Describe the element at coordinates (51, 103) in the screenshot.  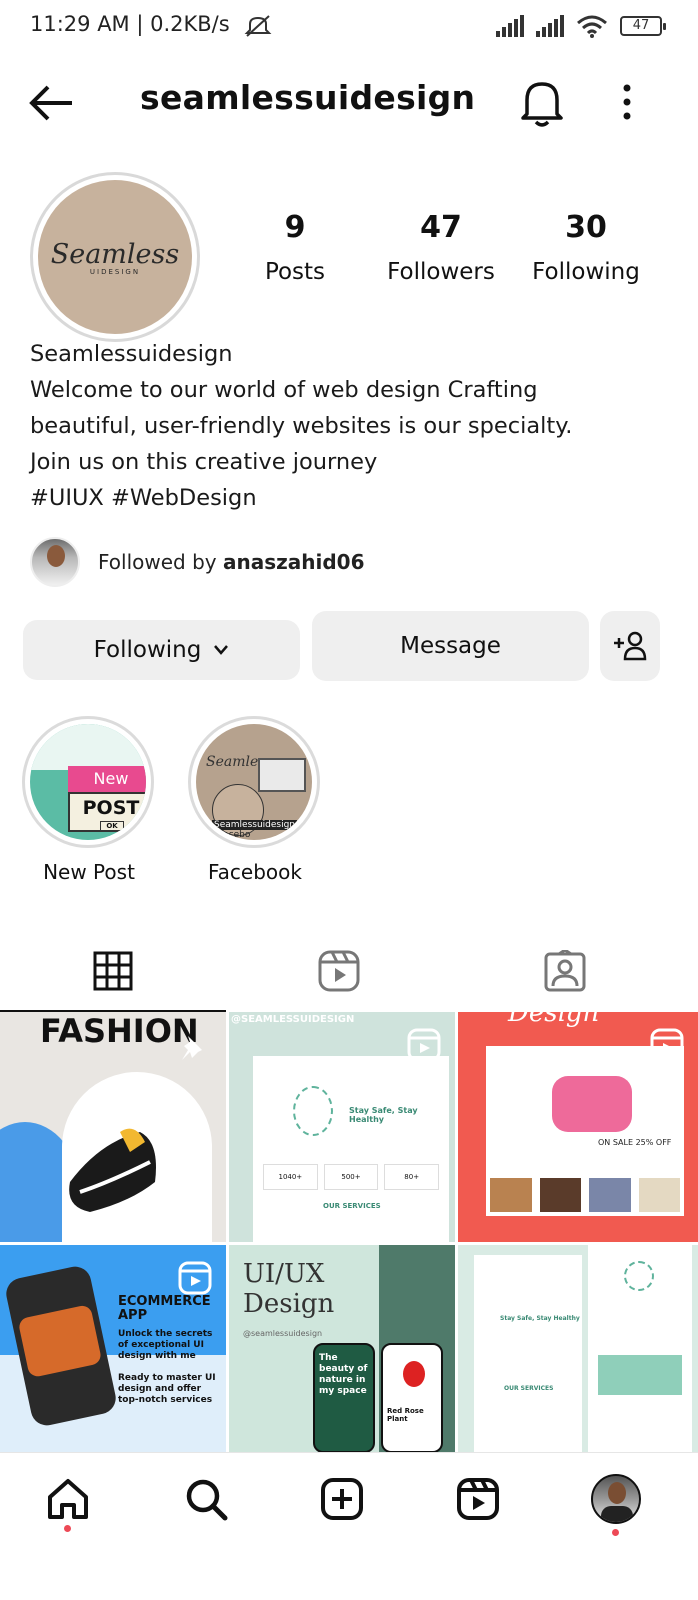
I see `arrow-left-icon` at that location.